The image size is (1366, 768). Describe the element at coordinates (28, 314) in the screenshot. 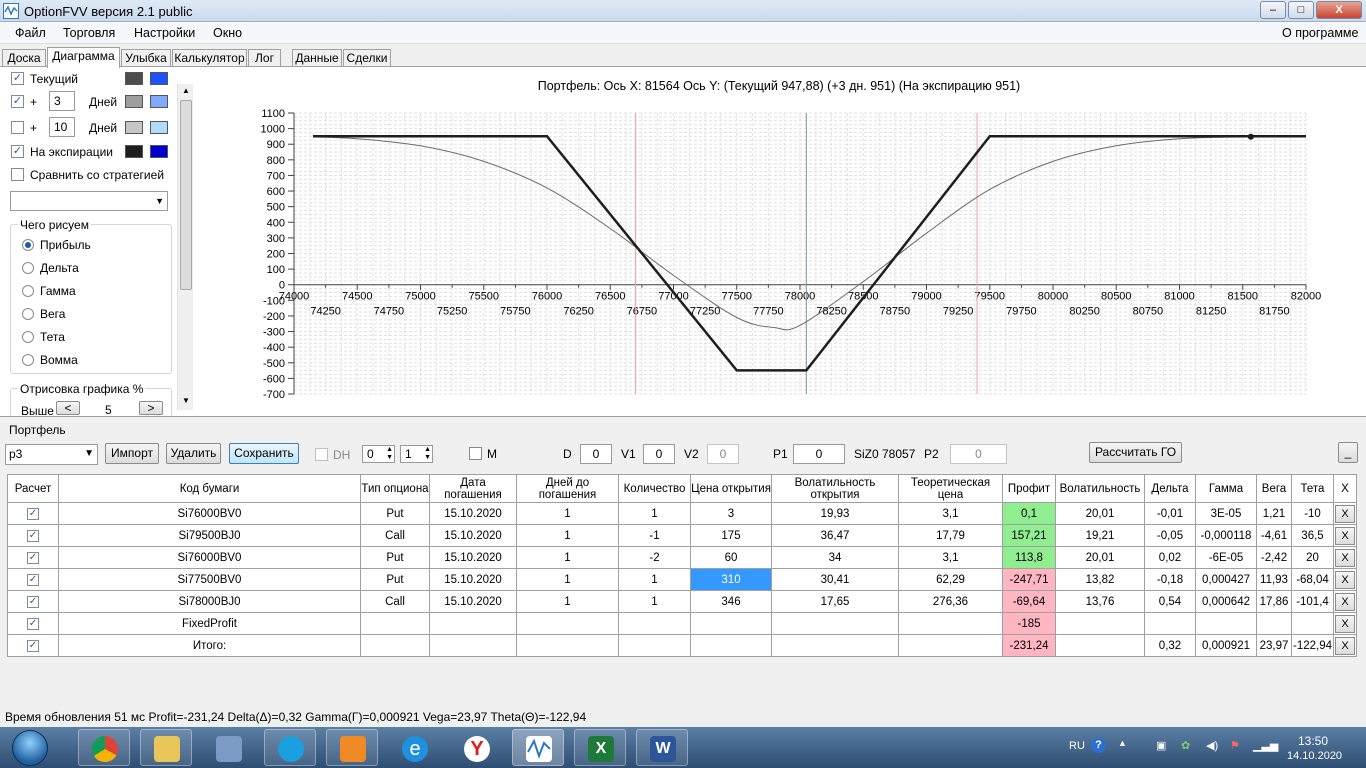

I see `radio-vega` at that location.